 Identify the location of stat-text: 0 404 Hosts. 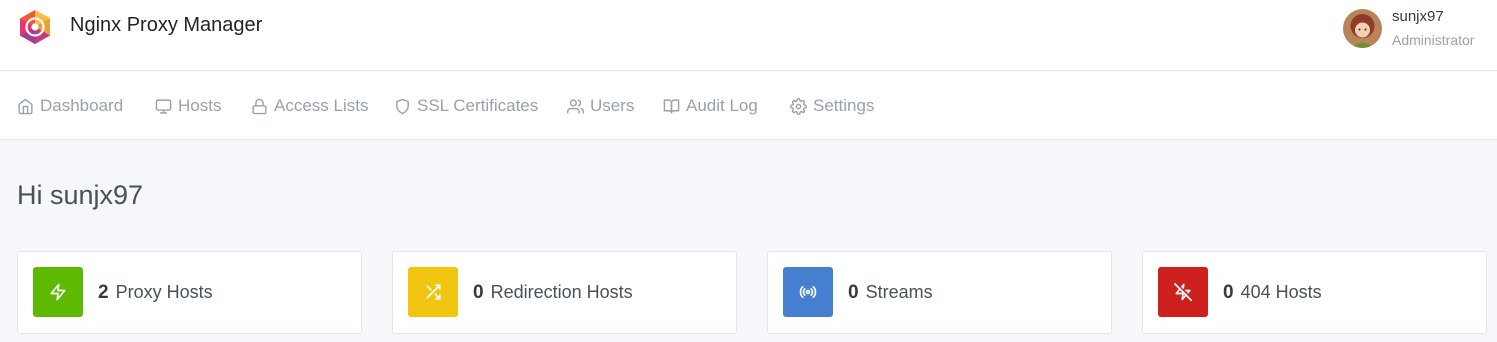
(1272, 293).